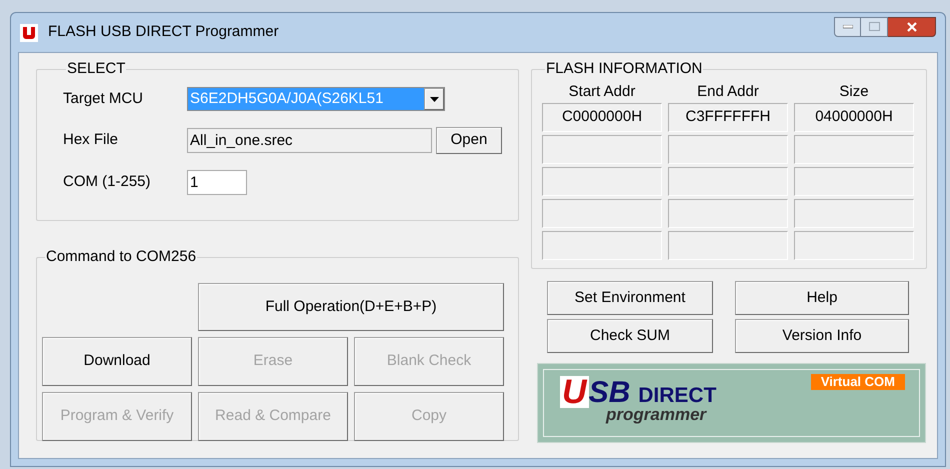  I want to click on side-button: Help, so click(822, 298).